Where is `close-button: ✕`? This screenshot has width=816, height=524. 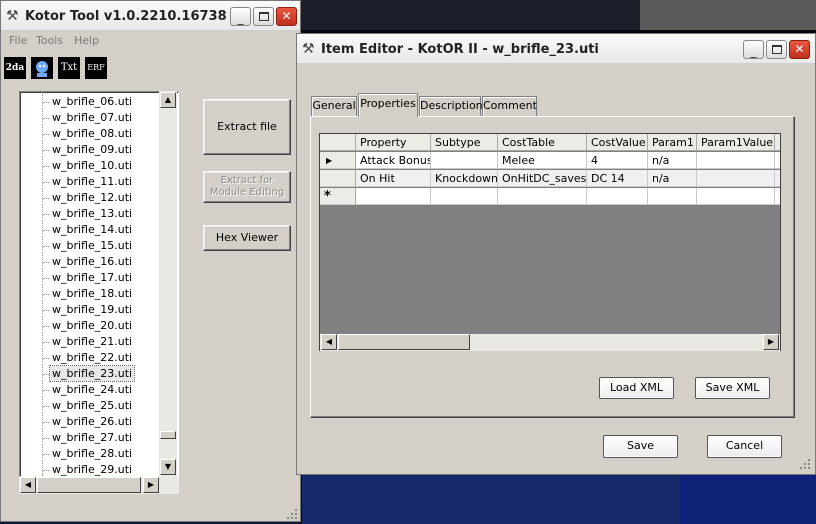 close-button: ✕ is located at coordinates (286, 16).